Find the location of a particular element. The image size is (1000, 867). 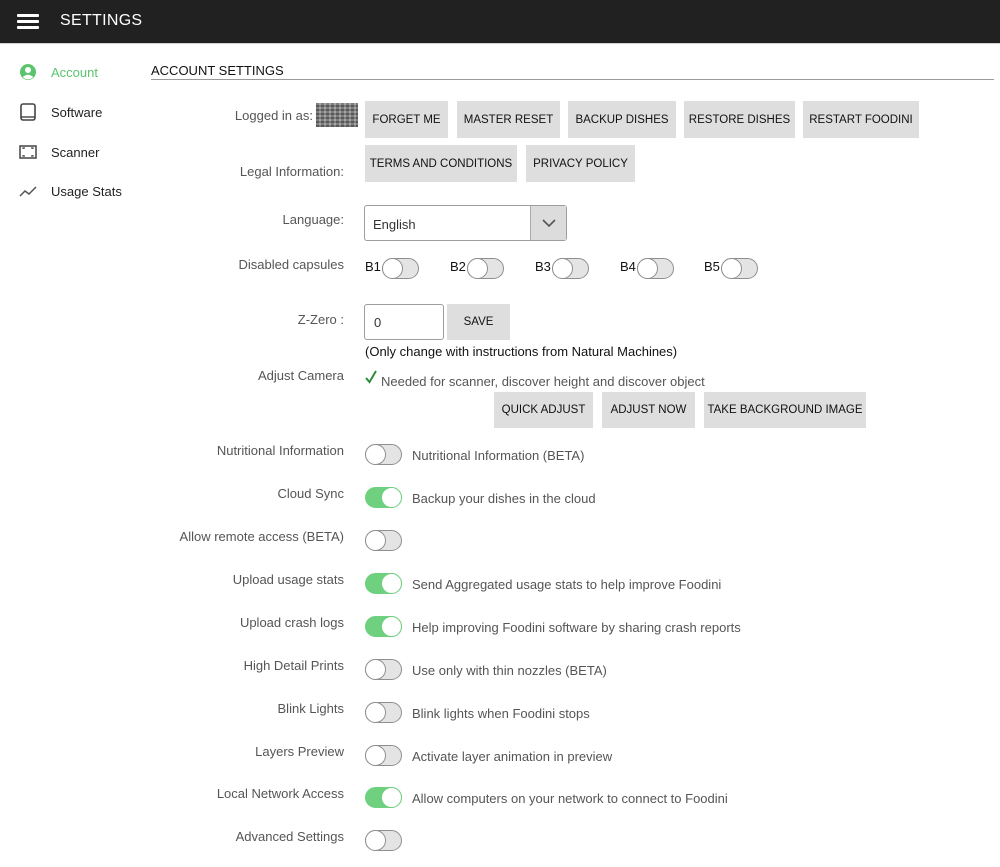

language-label: Language: is located at coordinates (313, 219).